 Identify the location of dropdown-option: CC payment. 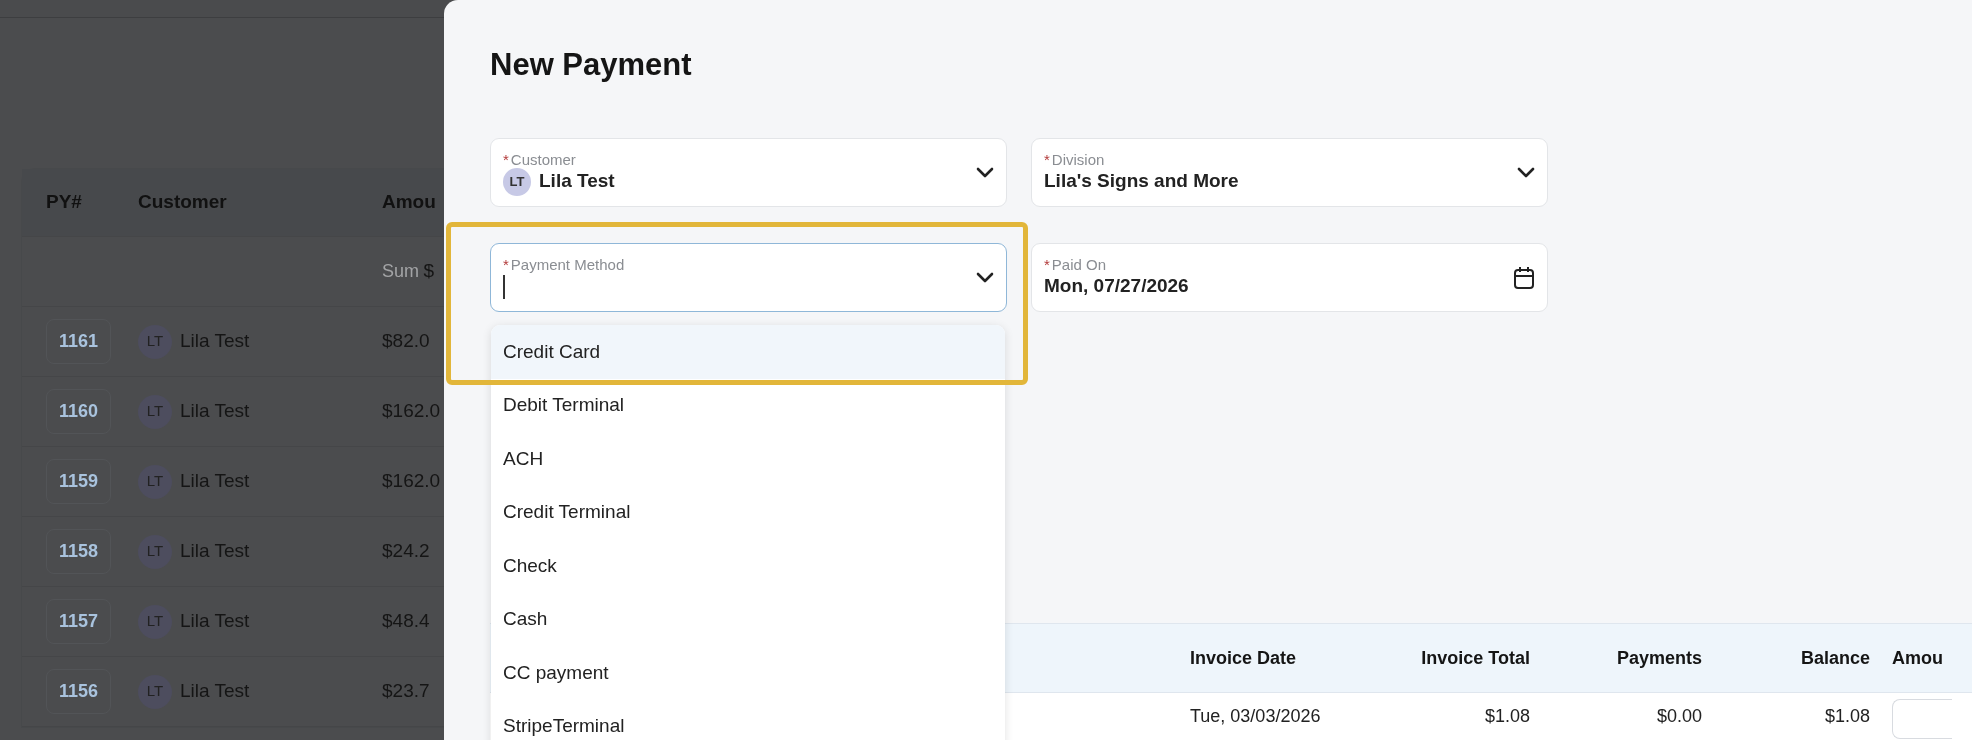
(748, 673).